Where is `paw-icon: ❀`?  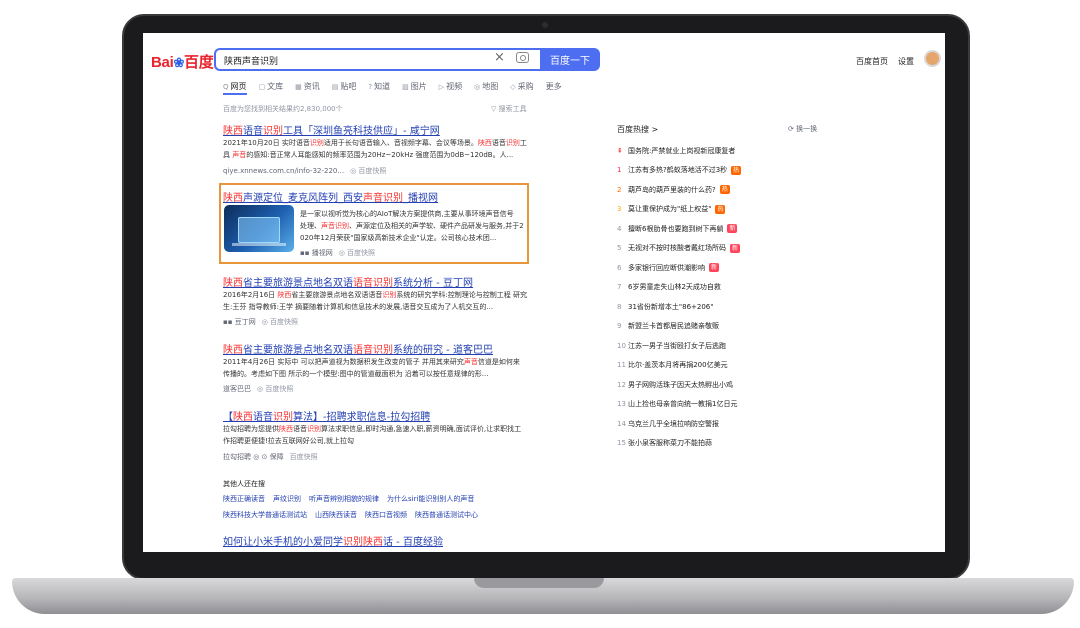 paw-icon: ❀ is located at coordinates (179, 62).